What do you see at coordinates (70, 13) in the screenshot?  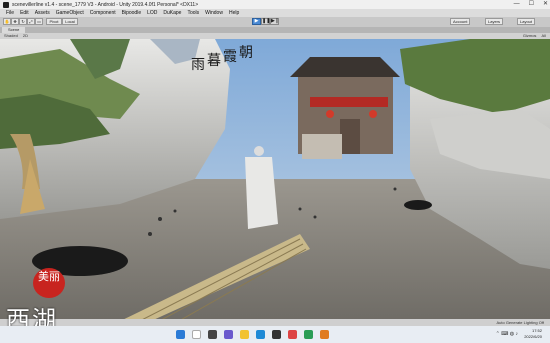 I see `menu-gameobject: GameObject` at bounding box center [70, 13].